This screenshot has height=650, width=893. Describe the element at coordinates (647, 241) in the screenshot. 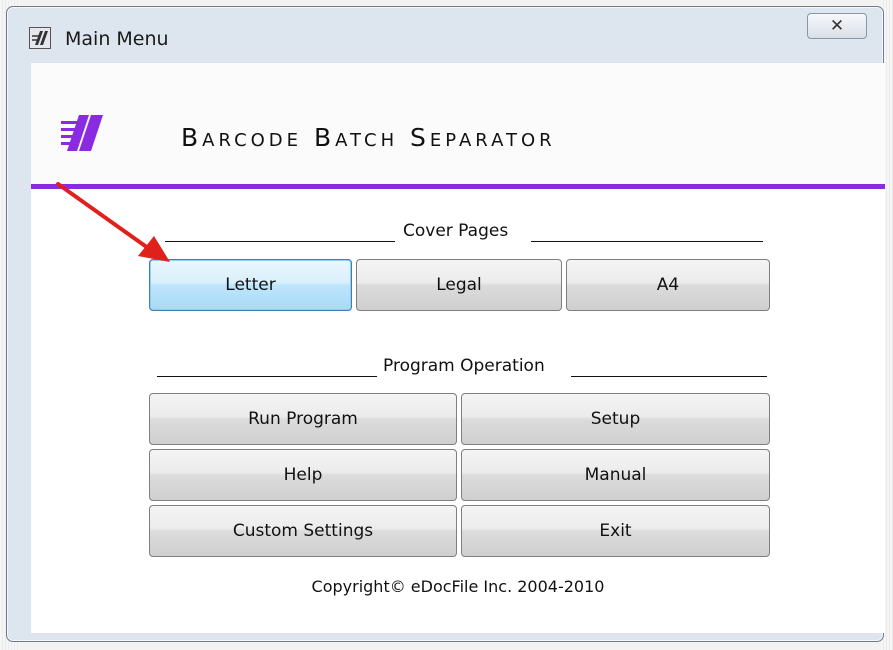

I see `cover-pages-rule-right` at that location.